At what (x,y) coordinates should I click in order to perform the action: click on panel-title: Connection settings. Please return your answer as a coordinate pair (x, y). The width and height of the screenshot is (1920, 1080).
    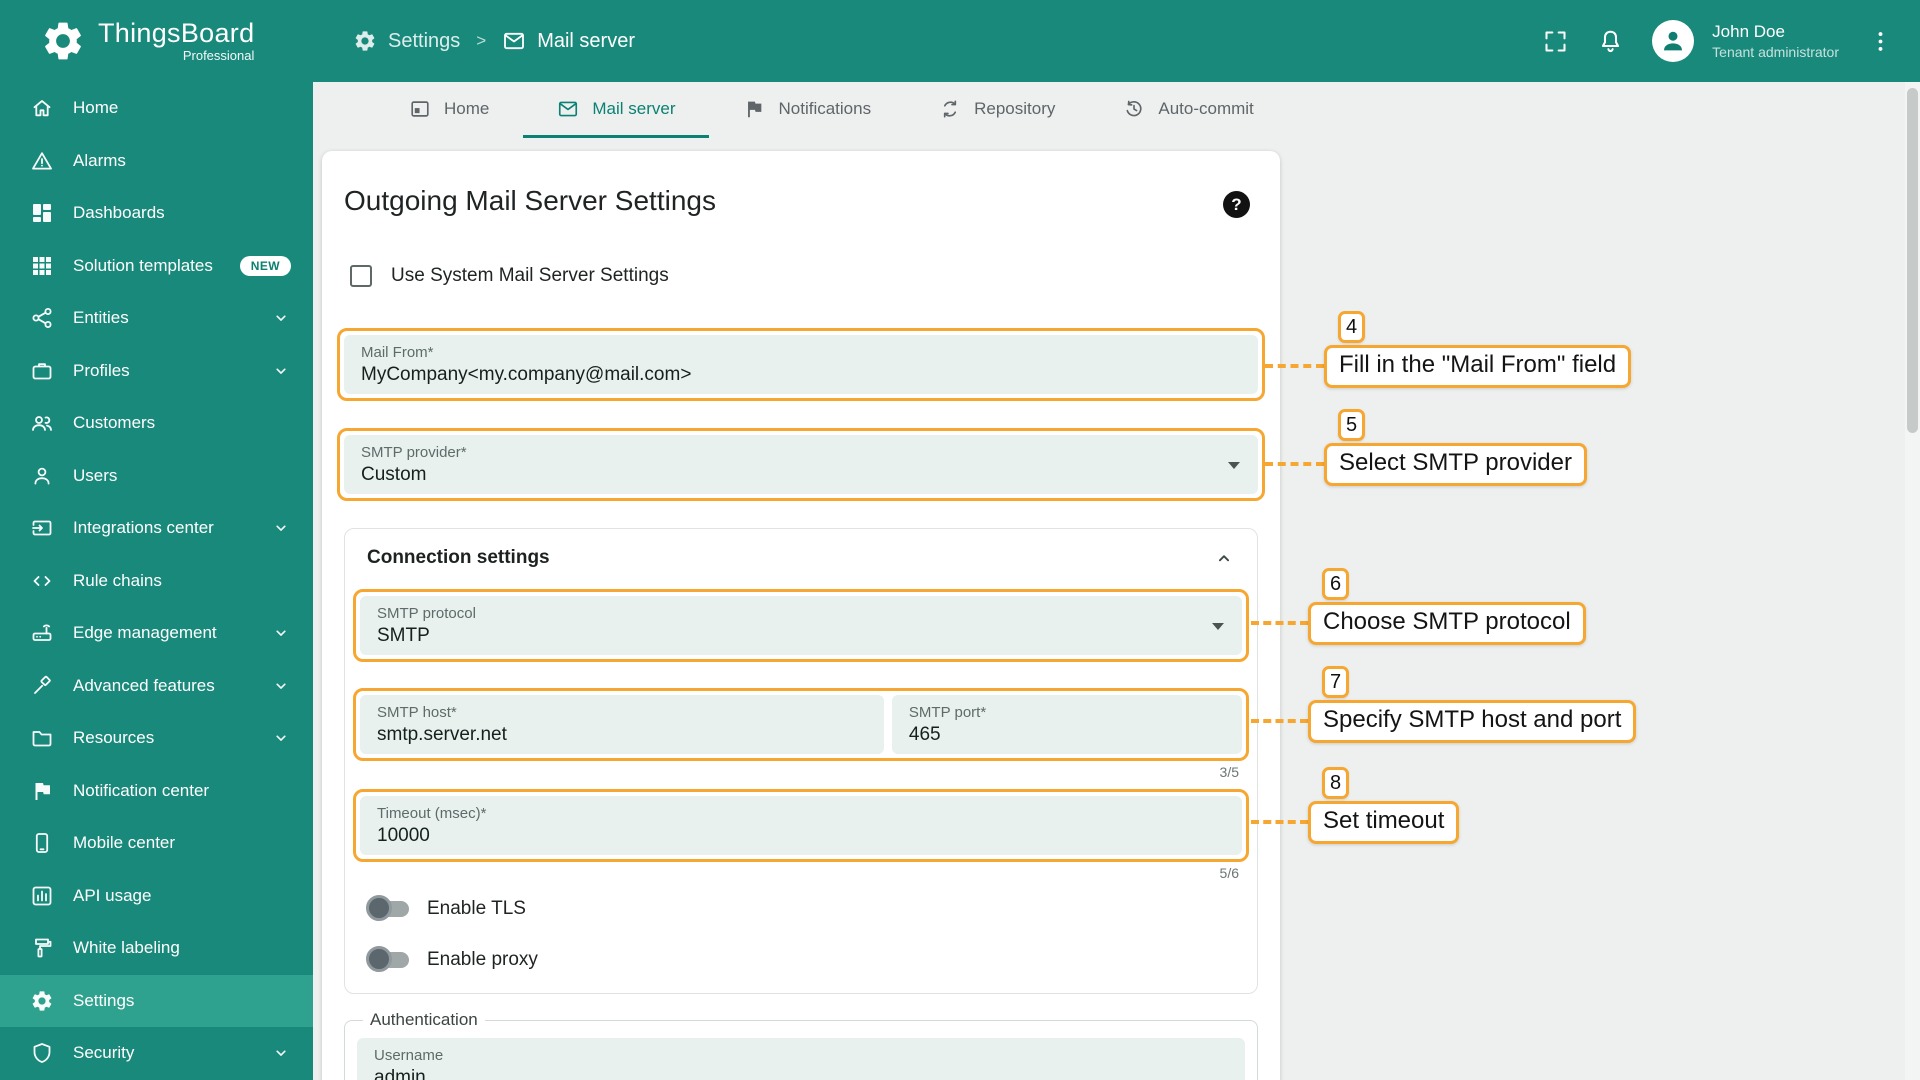
    Looking at the image, I should click on (458, 557).